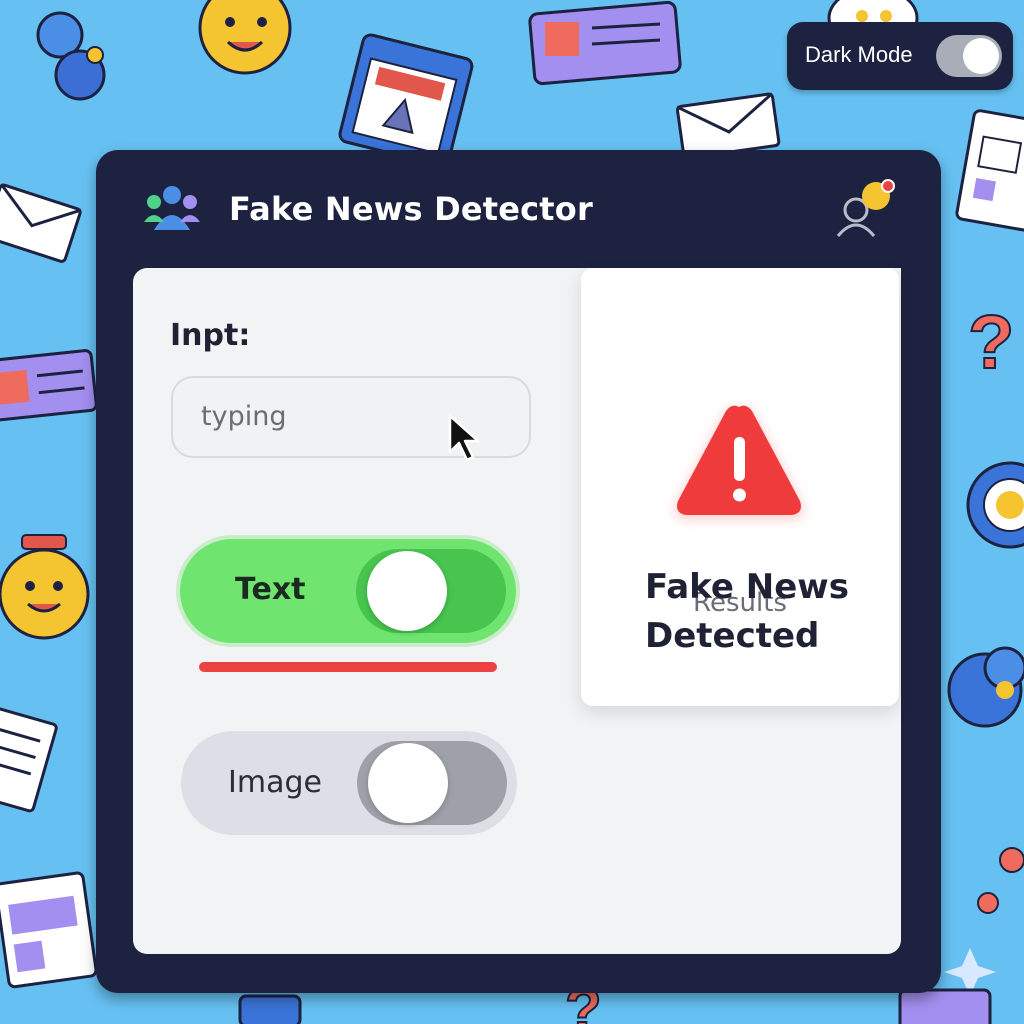 This screenshot has height=1024, width=1024. I want to click on text-mode-toggle: Text, so click(348, 591).